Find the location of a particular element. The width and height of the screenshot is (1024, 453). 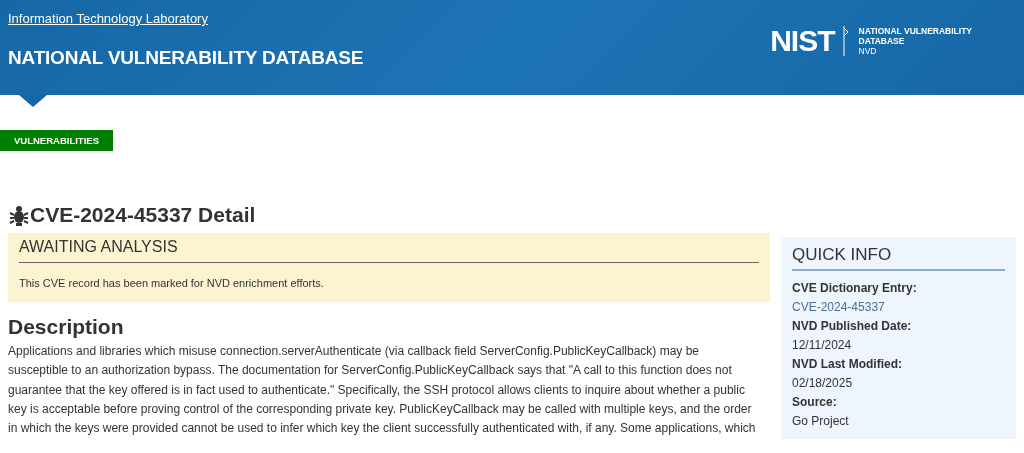

org-link: Information Technology Laboratory is located at coordinates (108, 18).